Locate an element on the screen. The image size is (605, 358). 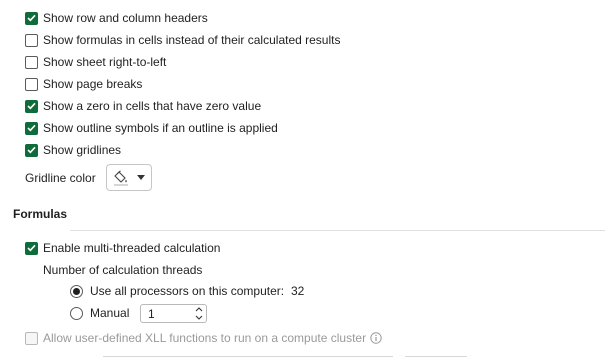
paint-bucket-icon is located at coordinates (121, 177).